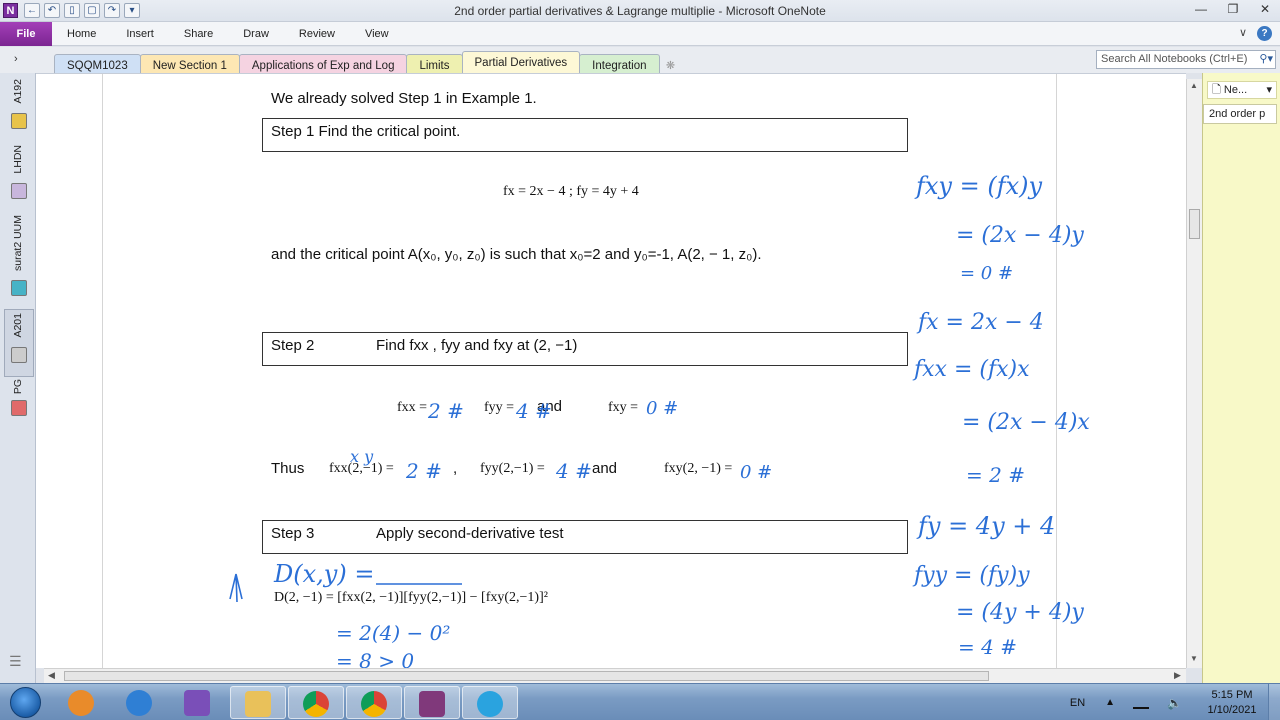  I want to click on scroll-down-icon: ▼, so click(1194, 658).